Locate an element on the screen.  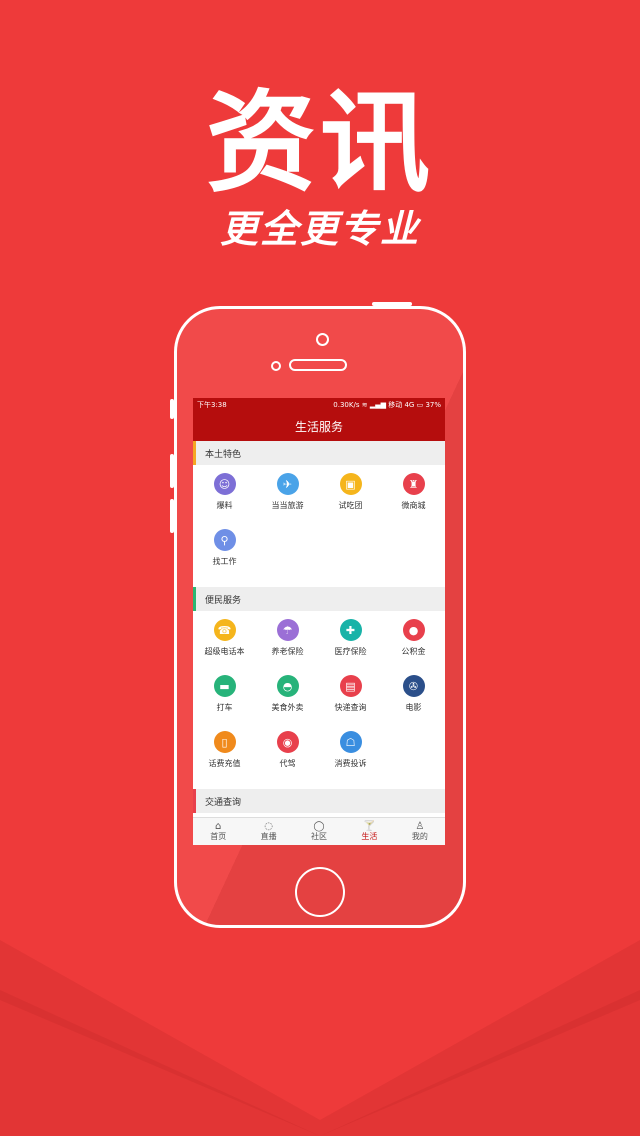
service-item-label: 话费充值 is located at coordinates (224, 763).